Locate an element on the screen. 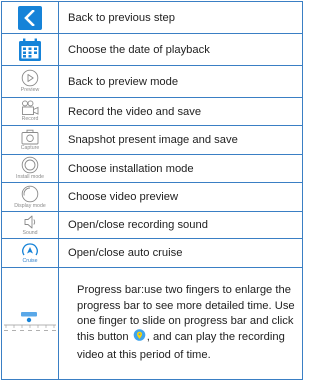  record-caption: Record is located at coordinates (30, 119).